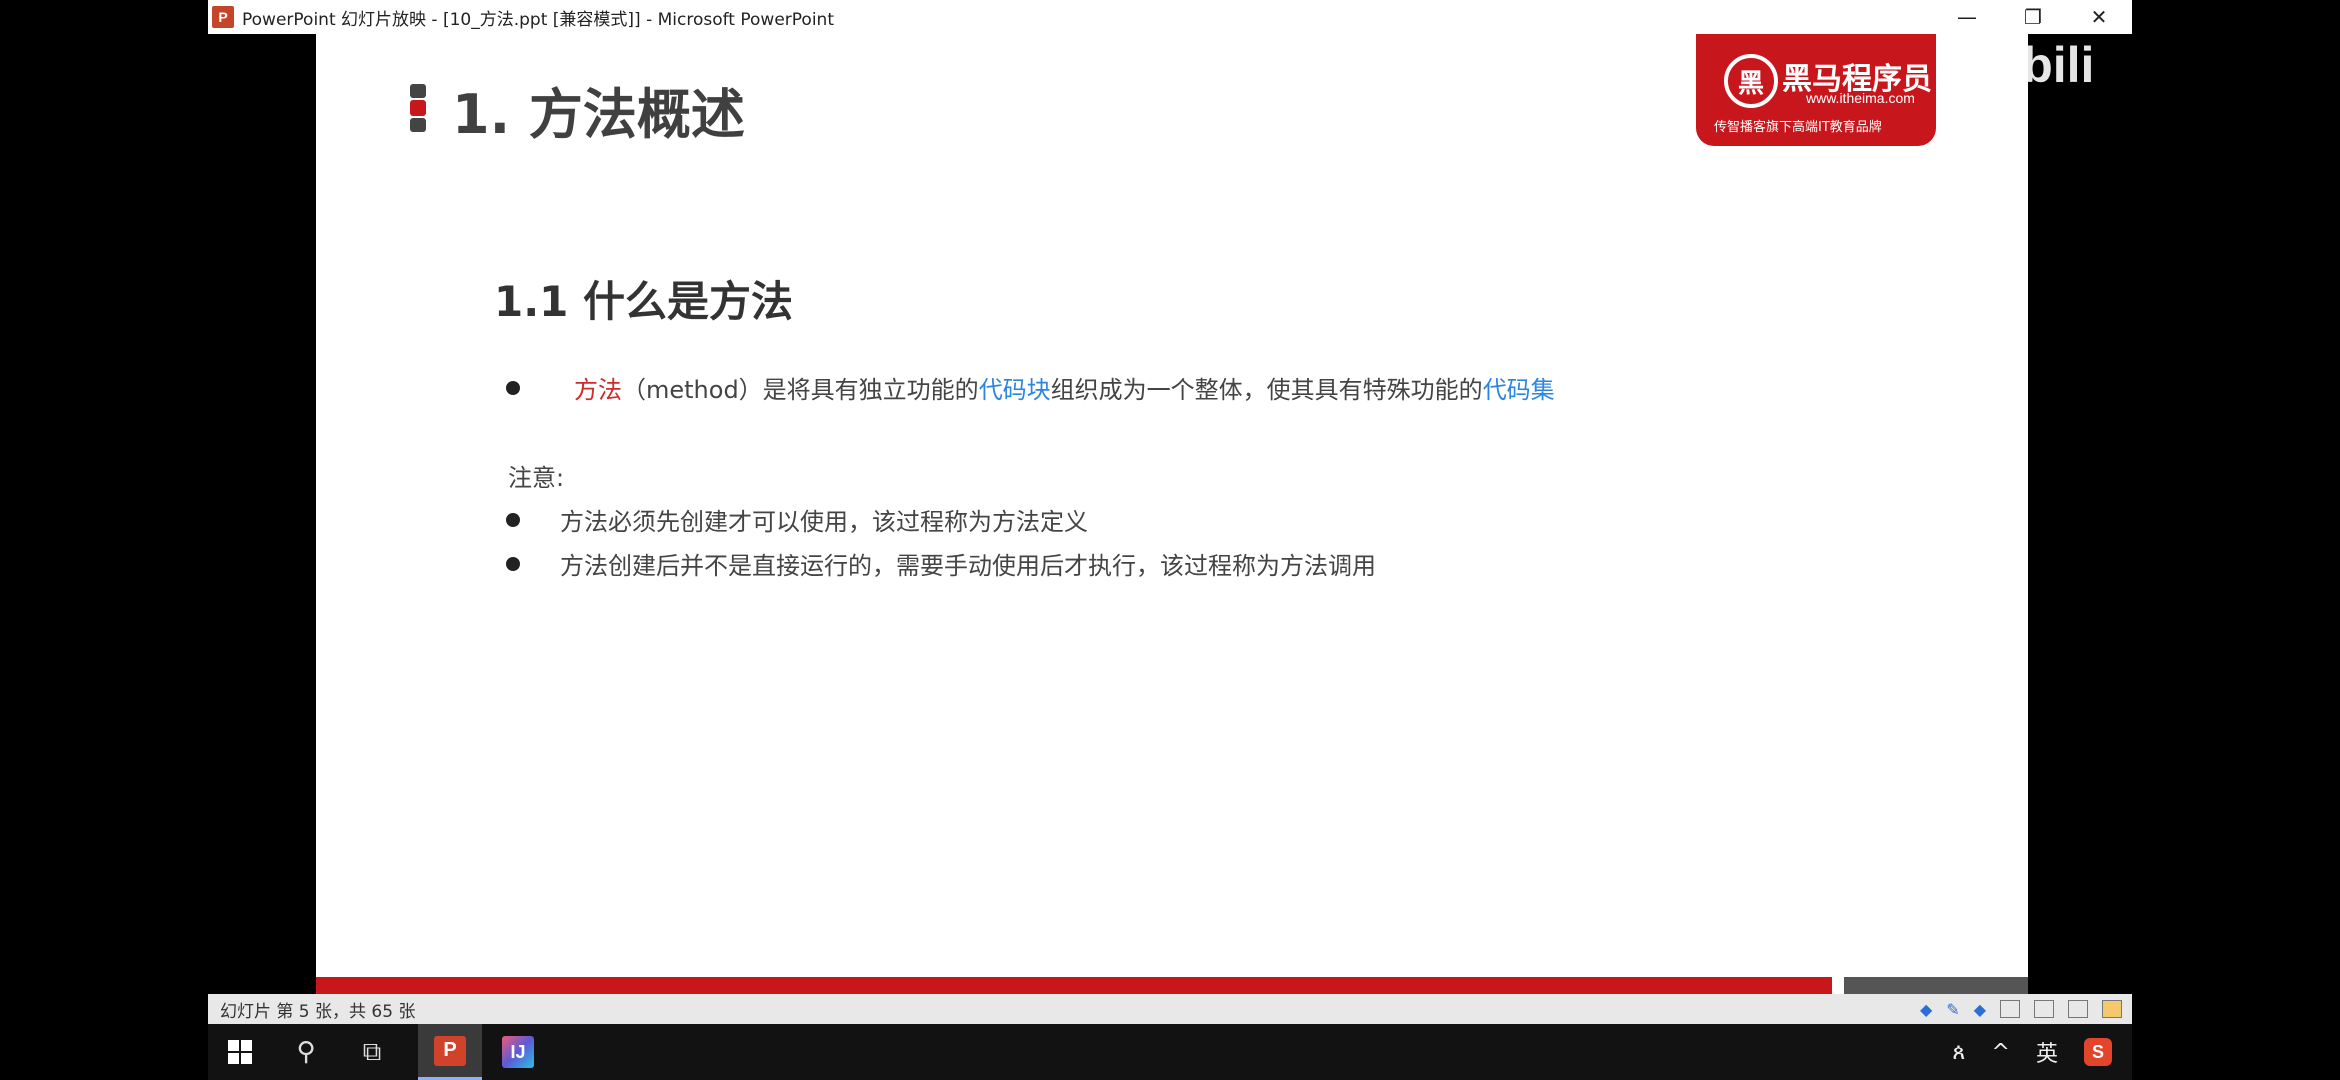  Describe the element at coordinates (2047, 1052) in the screenshot. I see `input-method-indicator: 英` at that location.